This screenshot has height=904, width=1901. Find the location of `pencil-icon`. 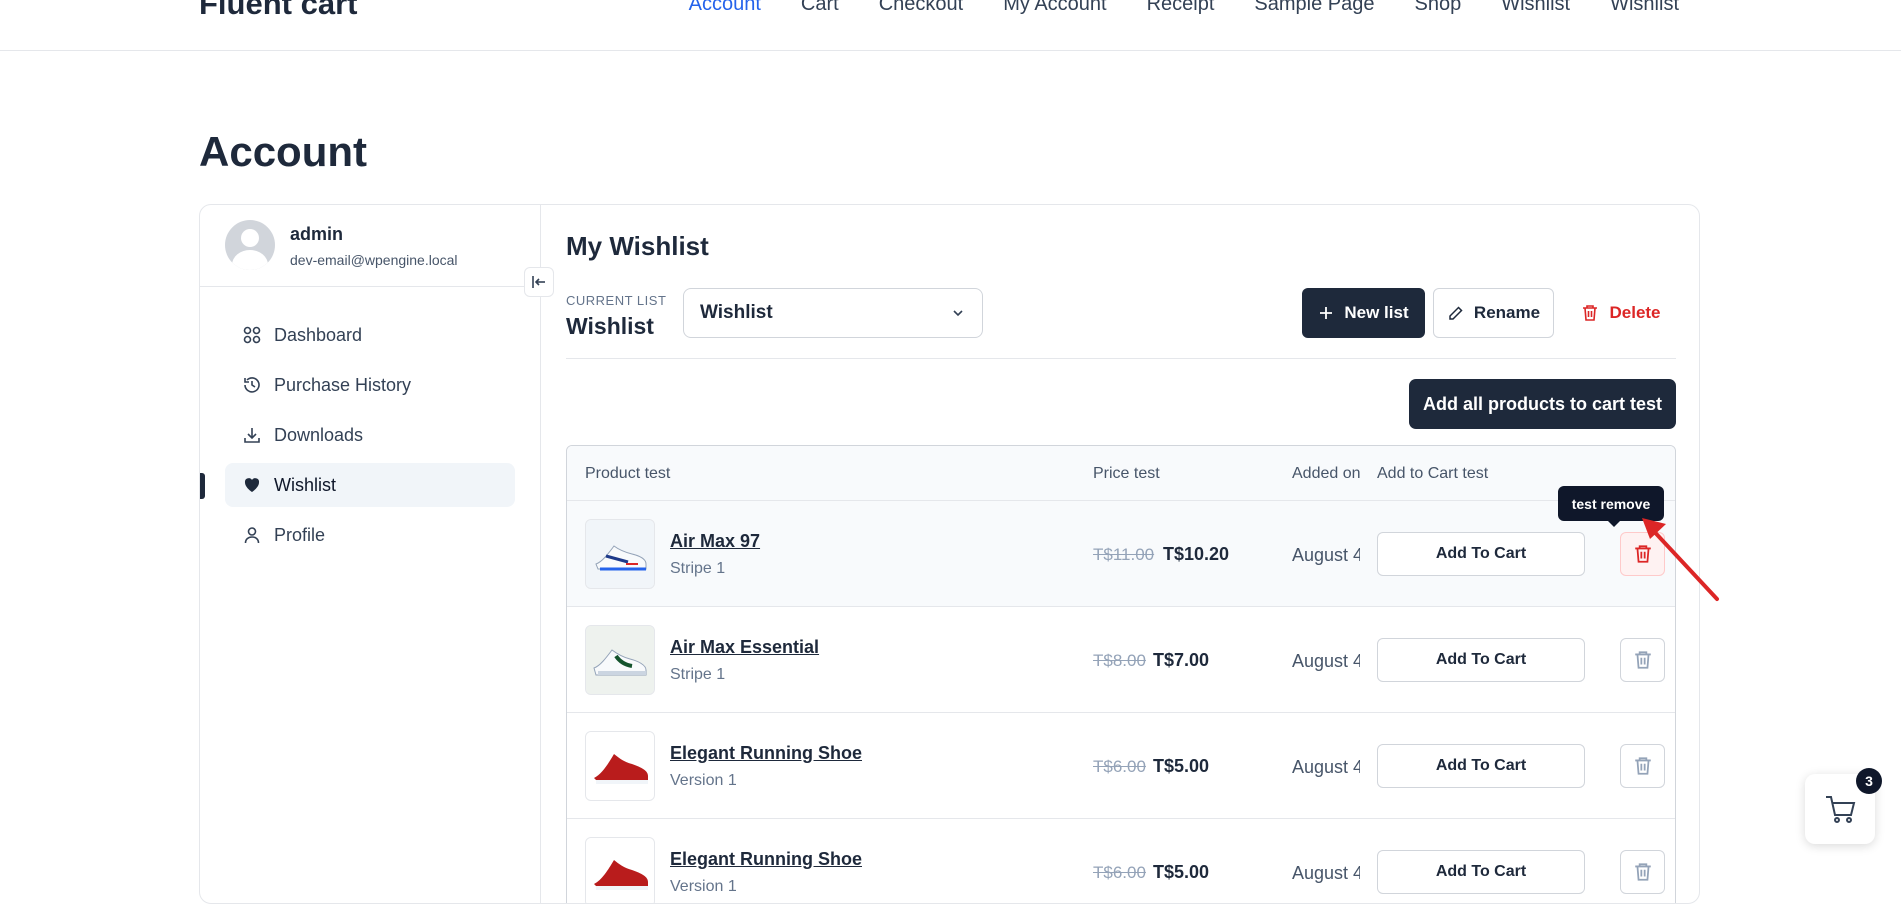

pencil-icon is located at coordinates (1456, 312).